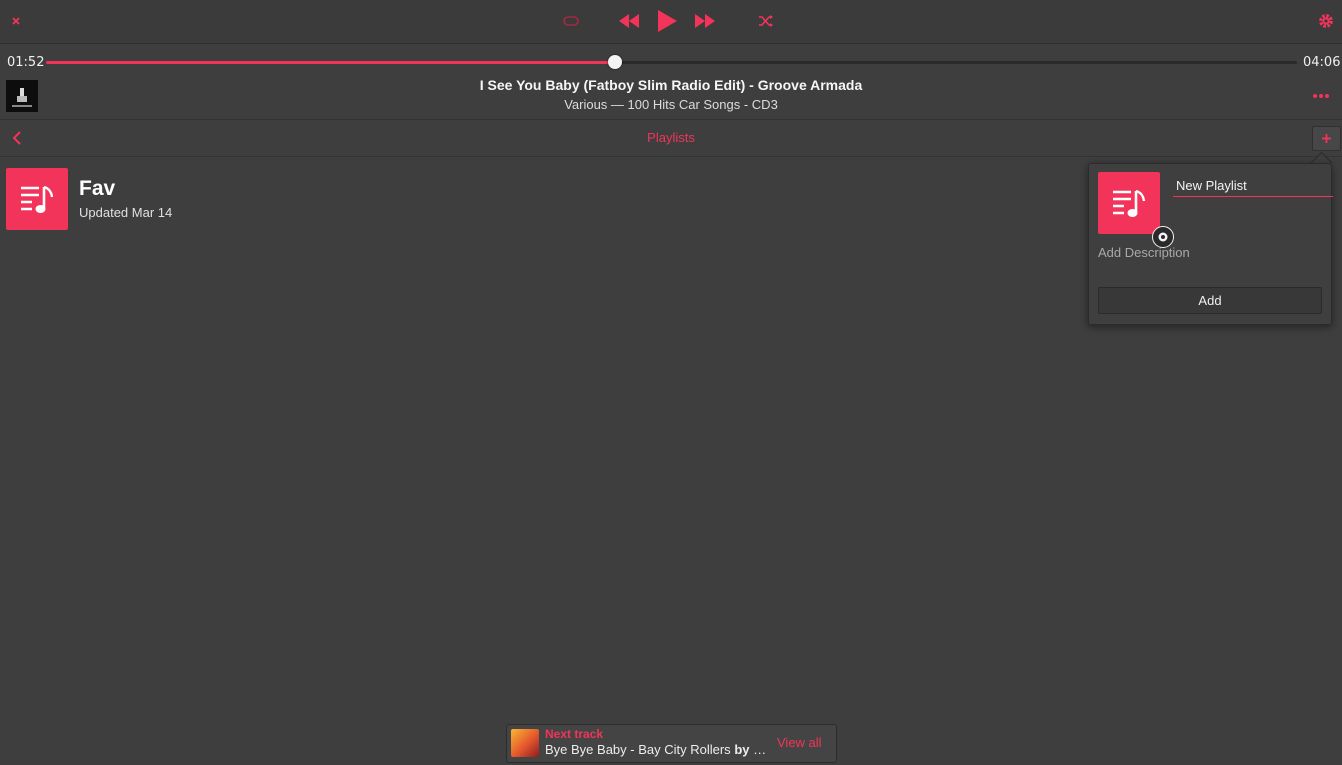  I want to click on page-title: Playlists, so click(671, 137).